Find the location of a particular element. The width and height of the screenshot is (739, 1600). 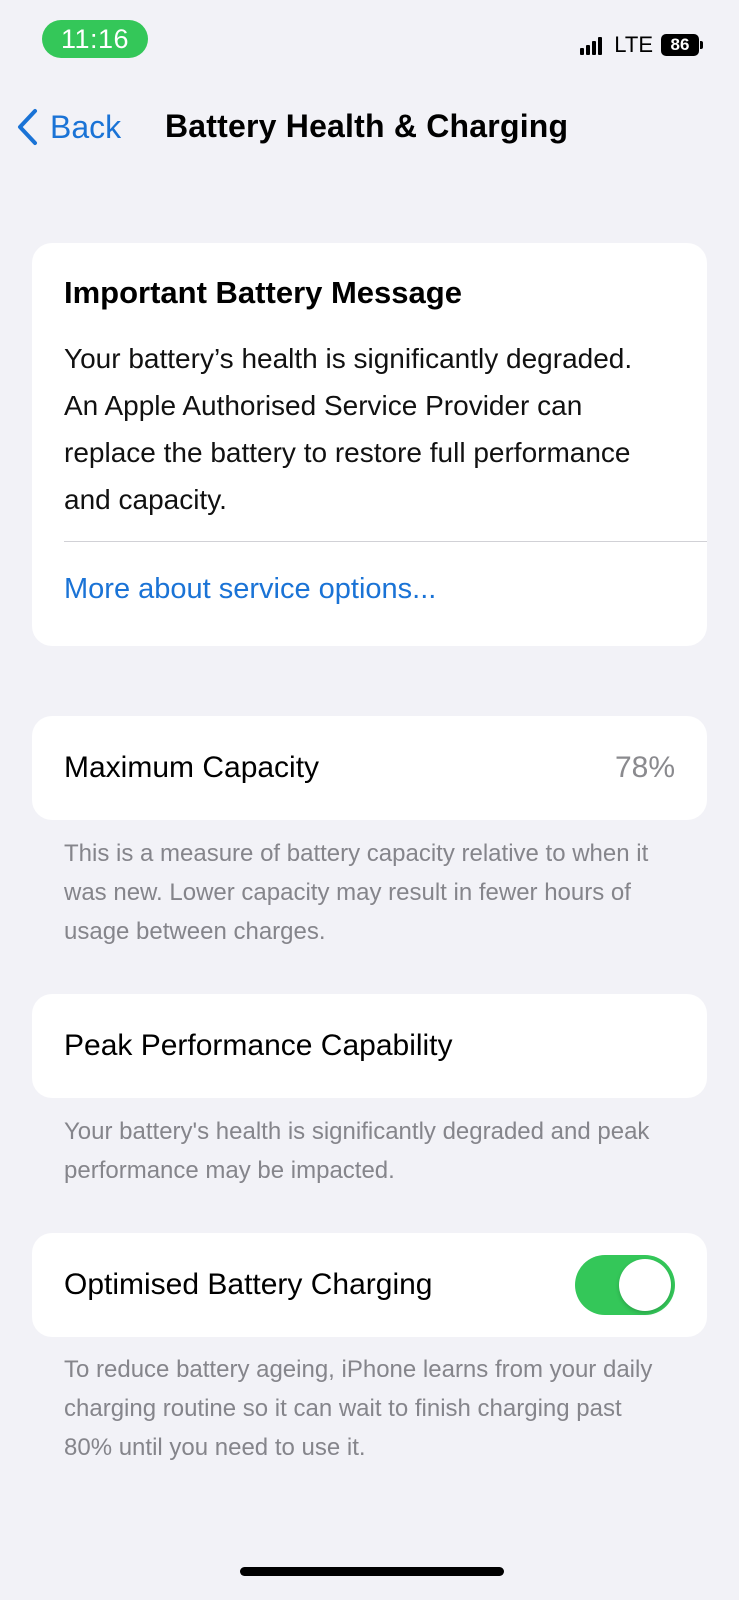

cellular-signal-icon is located at coordinates (592, 45).